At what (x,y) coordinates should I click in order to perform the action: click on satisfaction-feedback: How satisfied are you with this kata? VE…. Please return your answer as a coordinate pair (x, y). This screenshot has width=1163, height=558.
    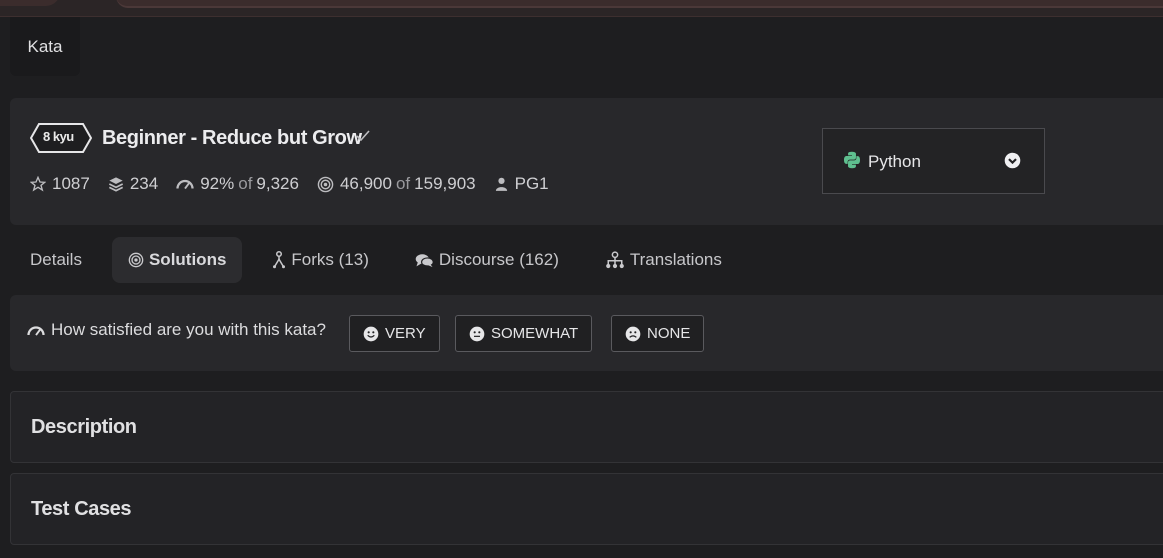
    Looking at the image, I should click on (586, 333).